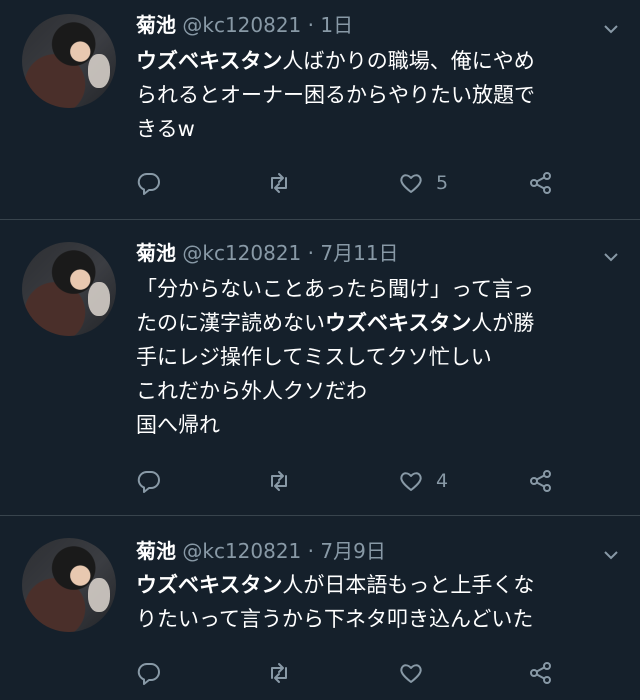  Describe the element at coordinates (423, 481) in the screenshot. I see `like-button: 4` at that location.